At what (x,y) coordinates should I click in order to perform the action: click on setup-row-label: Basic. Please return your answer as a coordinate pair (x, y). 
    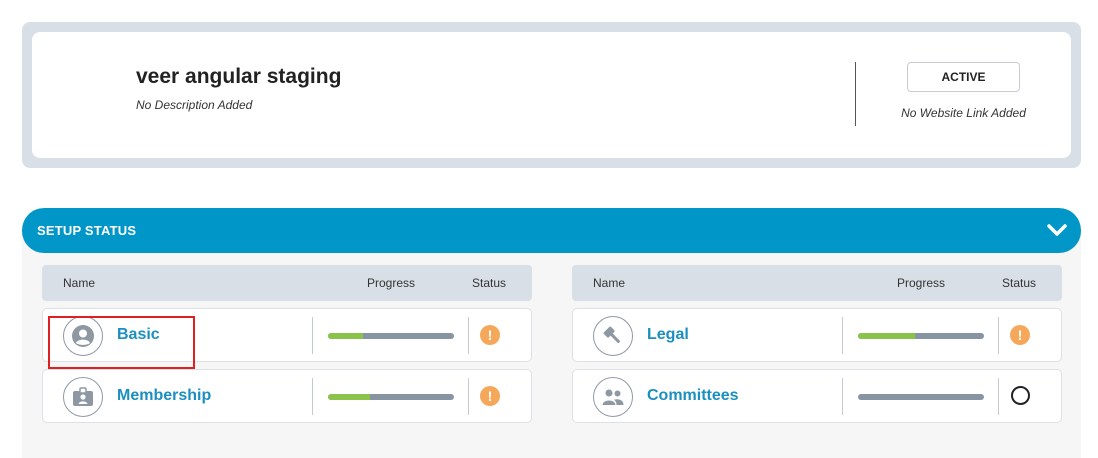
    Looking at the image, I should click on (138, 335).